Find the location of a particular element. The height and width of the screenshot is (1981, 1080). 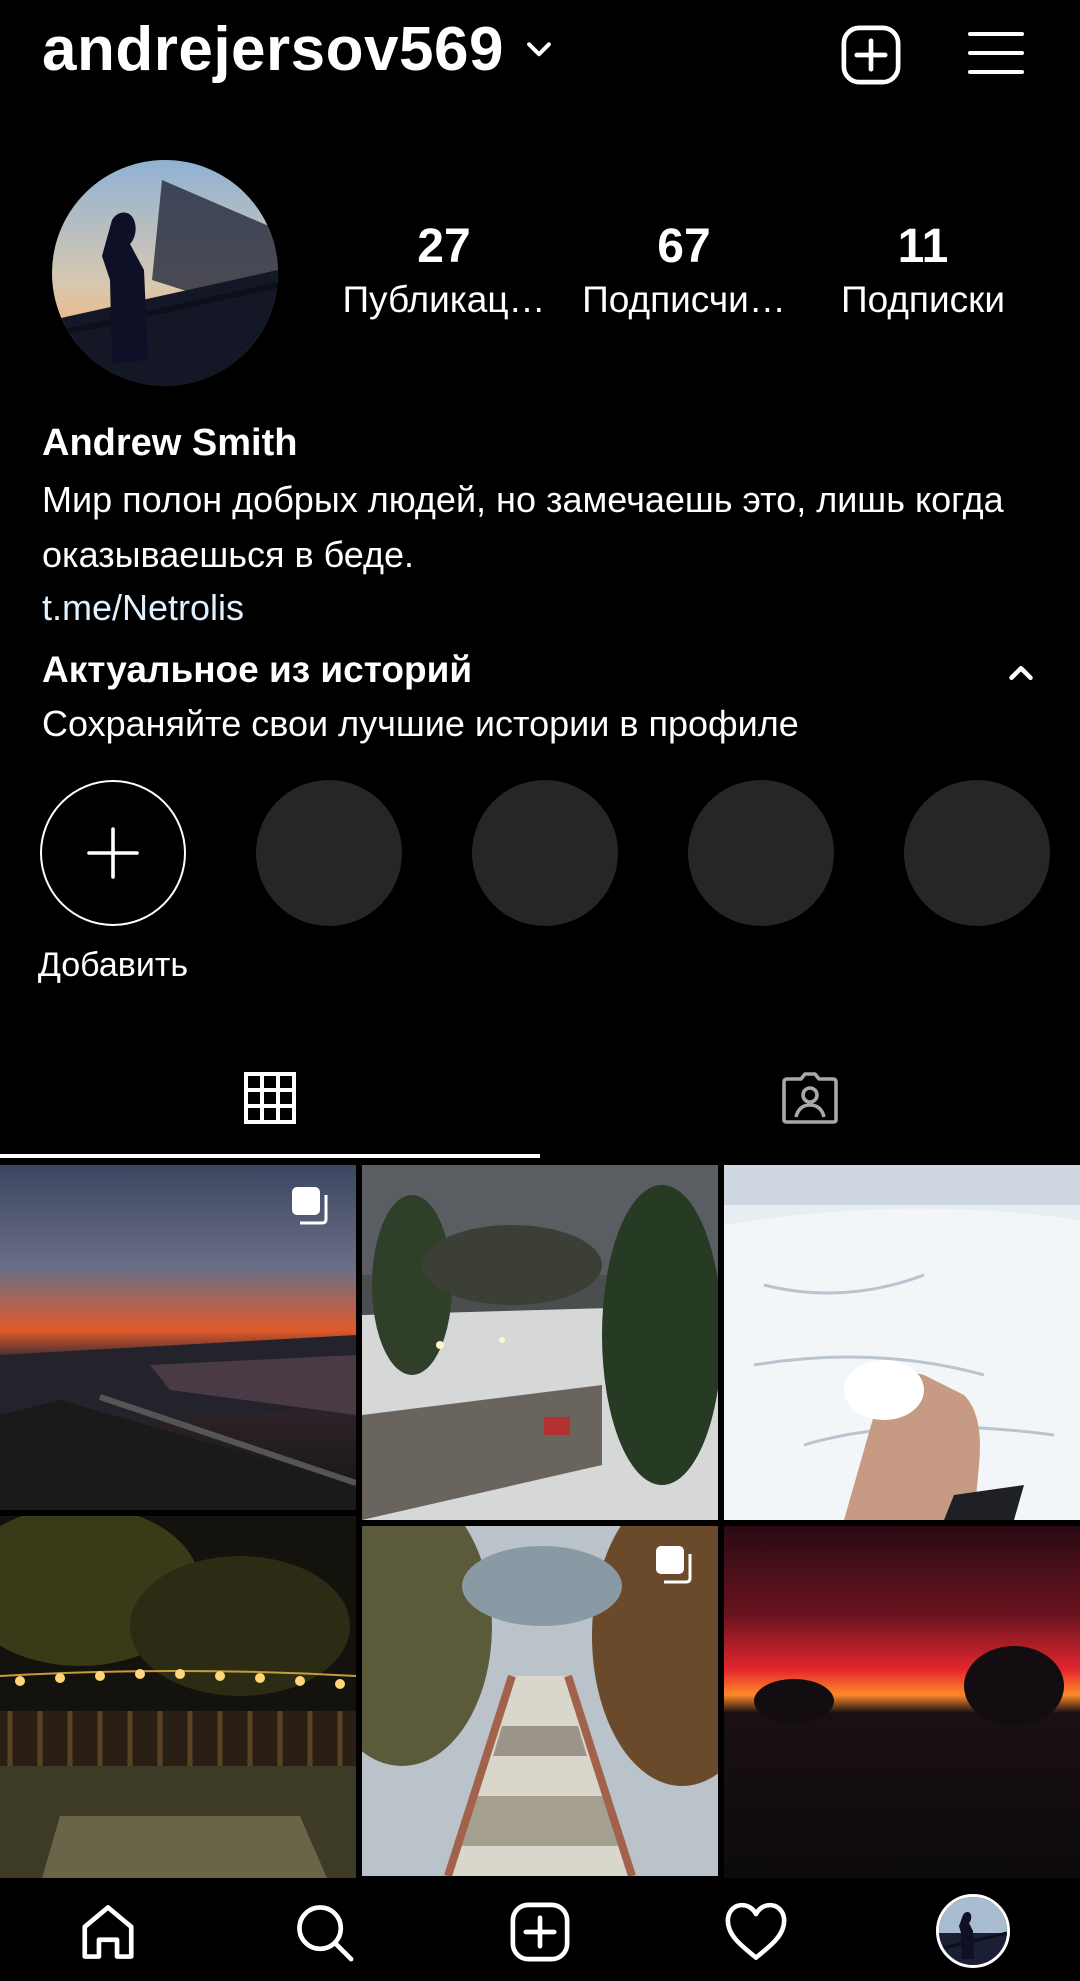

home-icon is located at coordinates (108, 1932).